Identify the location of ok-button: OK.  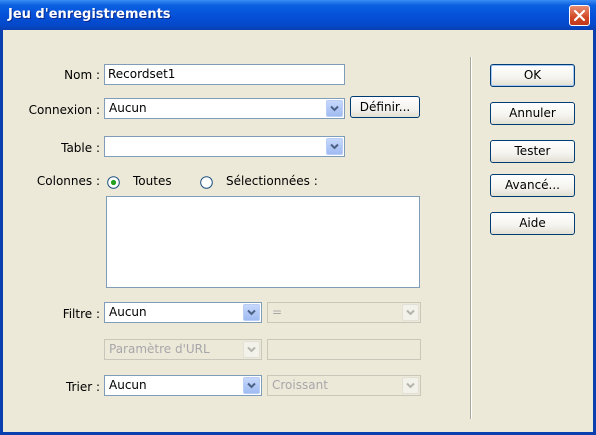
(532, 75).